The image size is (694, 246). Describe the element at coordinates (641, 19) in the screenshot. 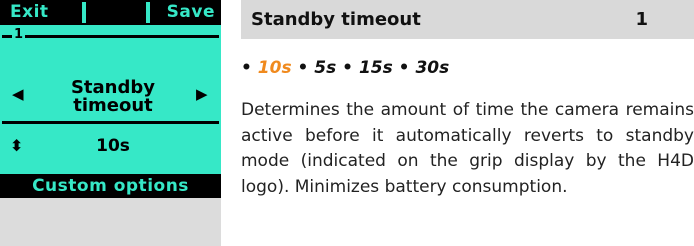

I see `section-number: 1` at that location.